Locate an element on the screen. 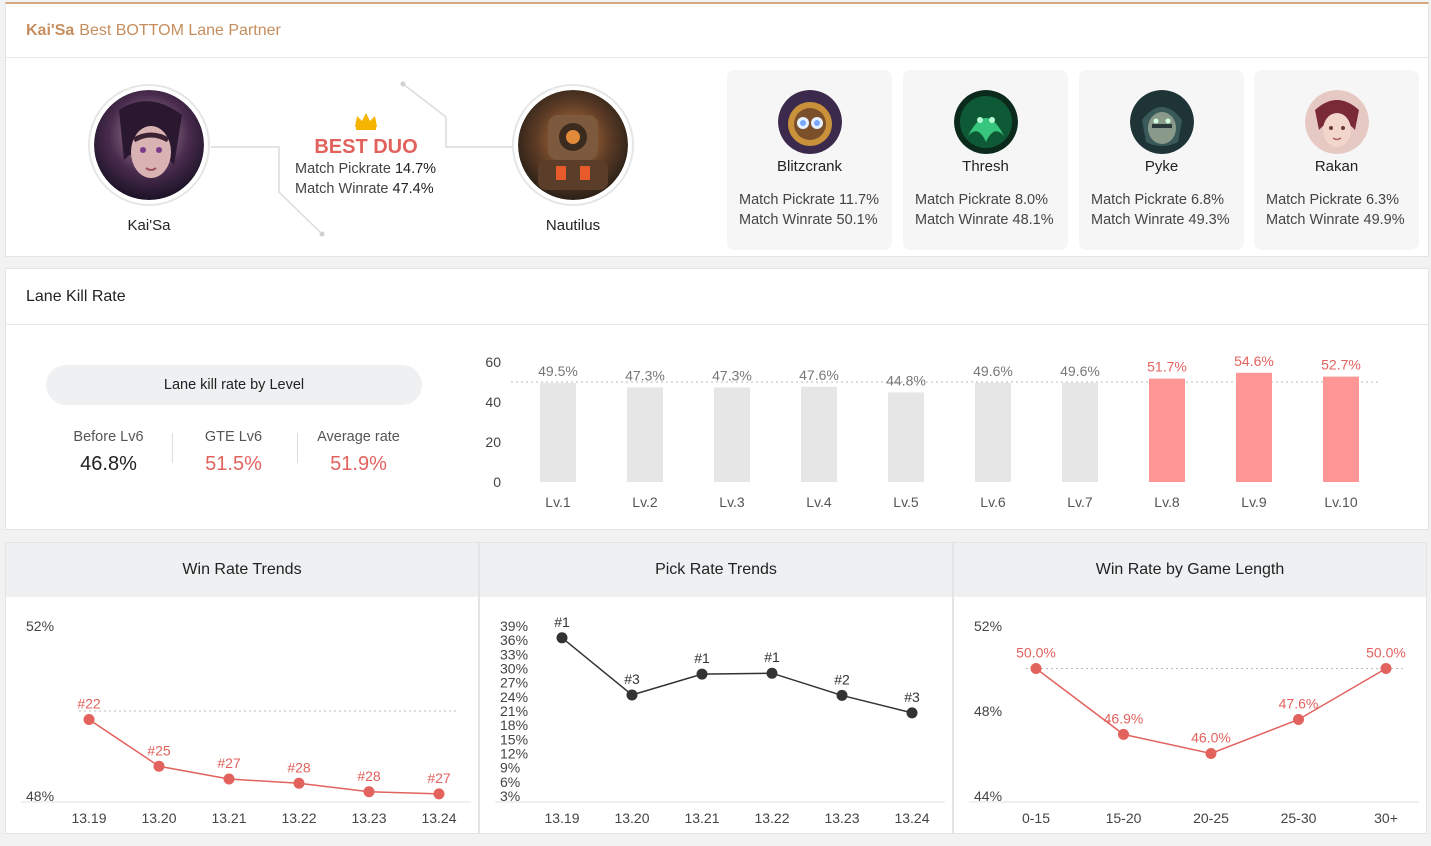 The height and width of the screenshot is (846, 1431). x-tick-label: 25-30 is located at coordinates (1299, 818).